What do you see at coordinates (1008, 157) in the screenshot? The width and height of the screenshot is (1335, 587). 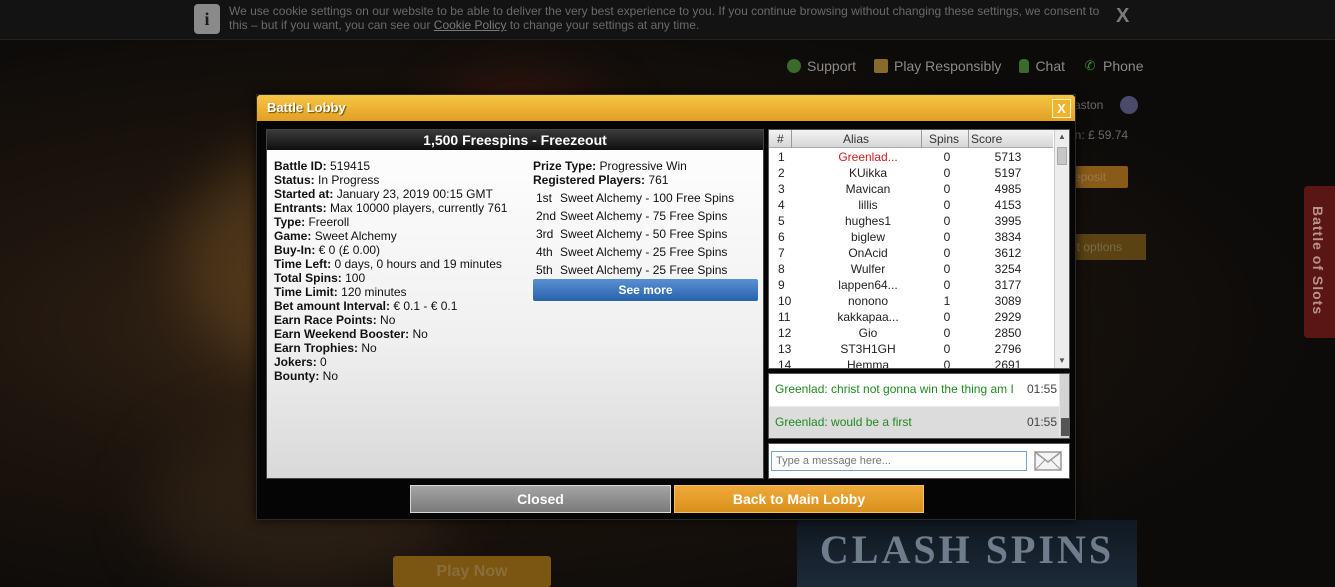 I see `score-cell: 5713` at bounding box center [1008, 157].